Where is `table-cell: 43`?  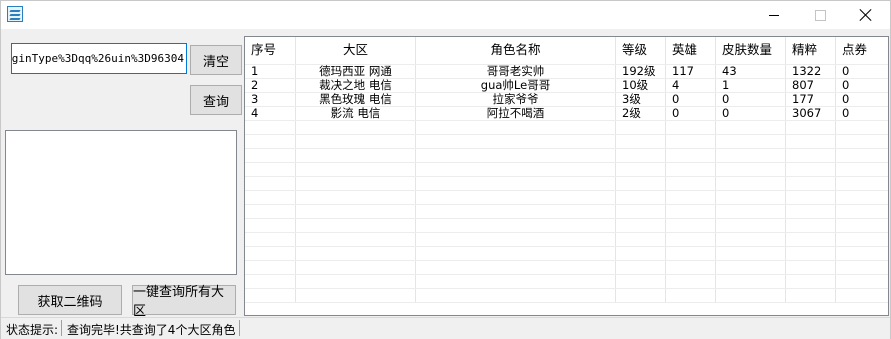 table-cell: 43 is located at coordinates (751, 71).